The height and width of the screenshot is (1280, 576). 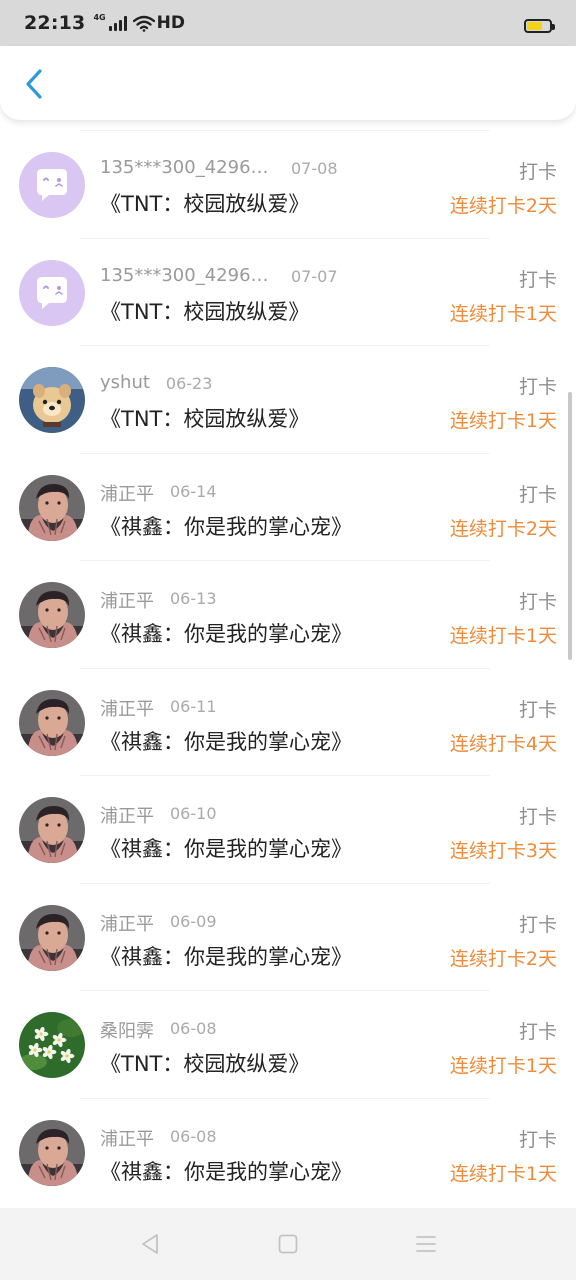 I want to click on list-item: yshut 06-23 《TNT：校园放纵爱》 打卡连续打卡1天, so click(x=288, y=399).